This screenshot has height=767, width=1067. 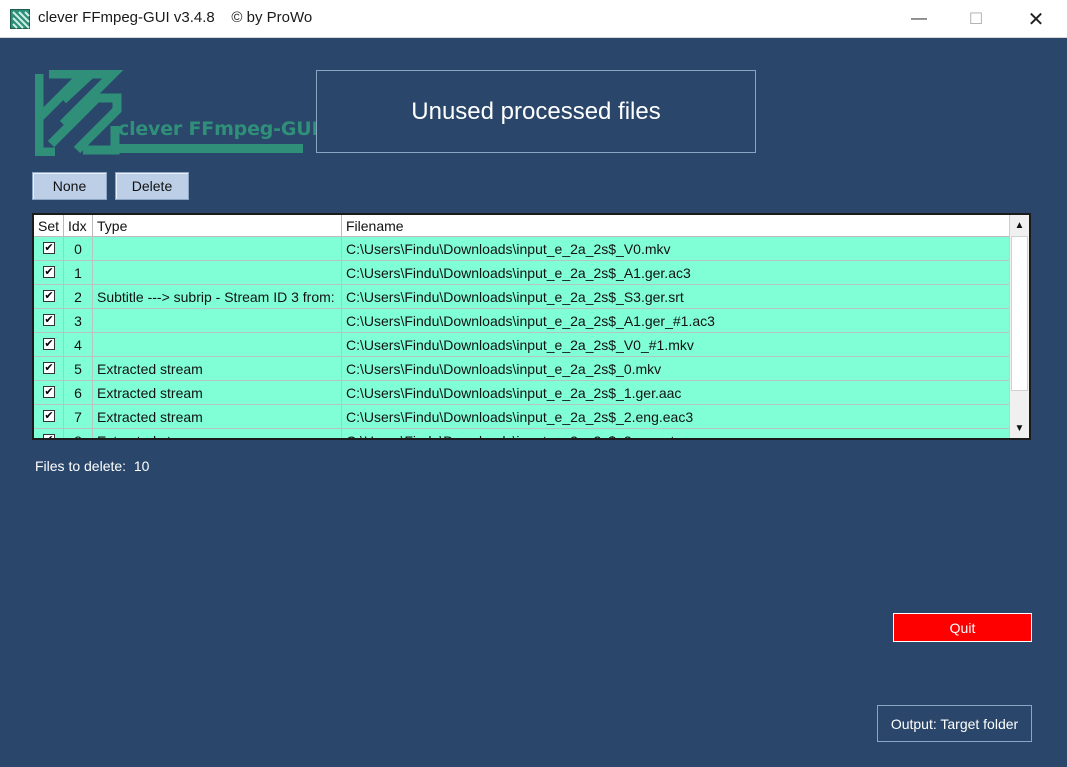 I want to click on row-idx: 3, so click(x=78, y=321).